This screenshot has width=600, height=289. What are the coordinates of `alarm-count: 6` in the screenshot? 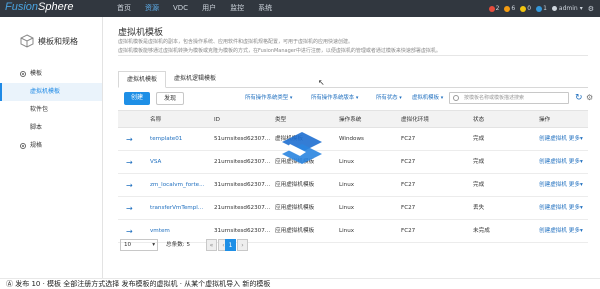 It's located at (513, 8).